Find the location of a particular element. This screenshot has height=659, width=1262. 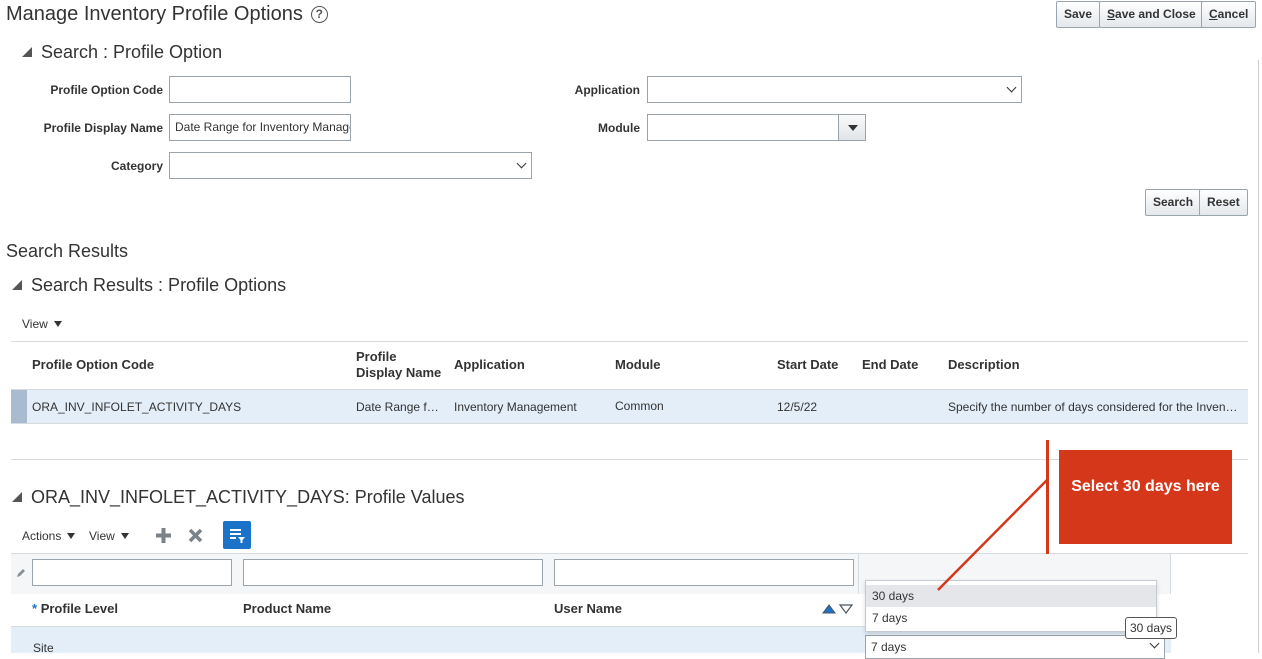

profile-display-name-label: Profile Display Name is located at coordinates (103, 128).